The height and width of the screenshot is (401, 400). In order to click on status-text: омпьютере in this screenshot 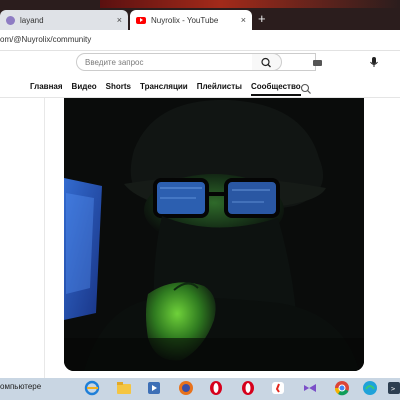, I will do `click(21, 386)`.